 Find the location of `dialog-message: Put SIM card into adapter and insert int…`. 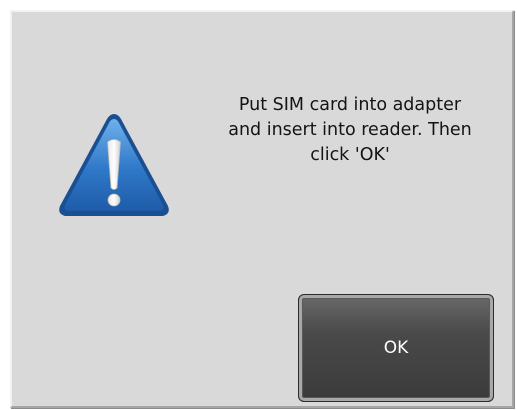

dialog-message: Put SIM card into adapter and insert int… is located at coordinates (350, 130).